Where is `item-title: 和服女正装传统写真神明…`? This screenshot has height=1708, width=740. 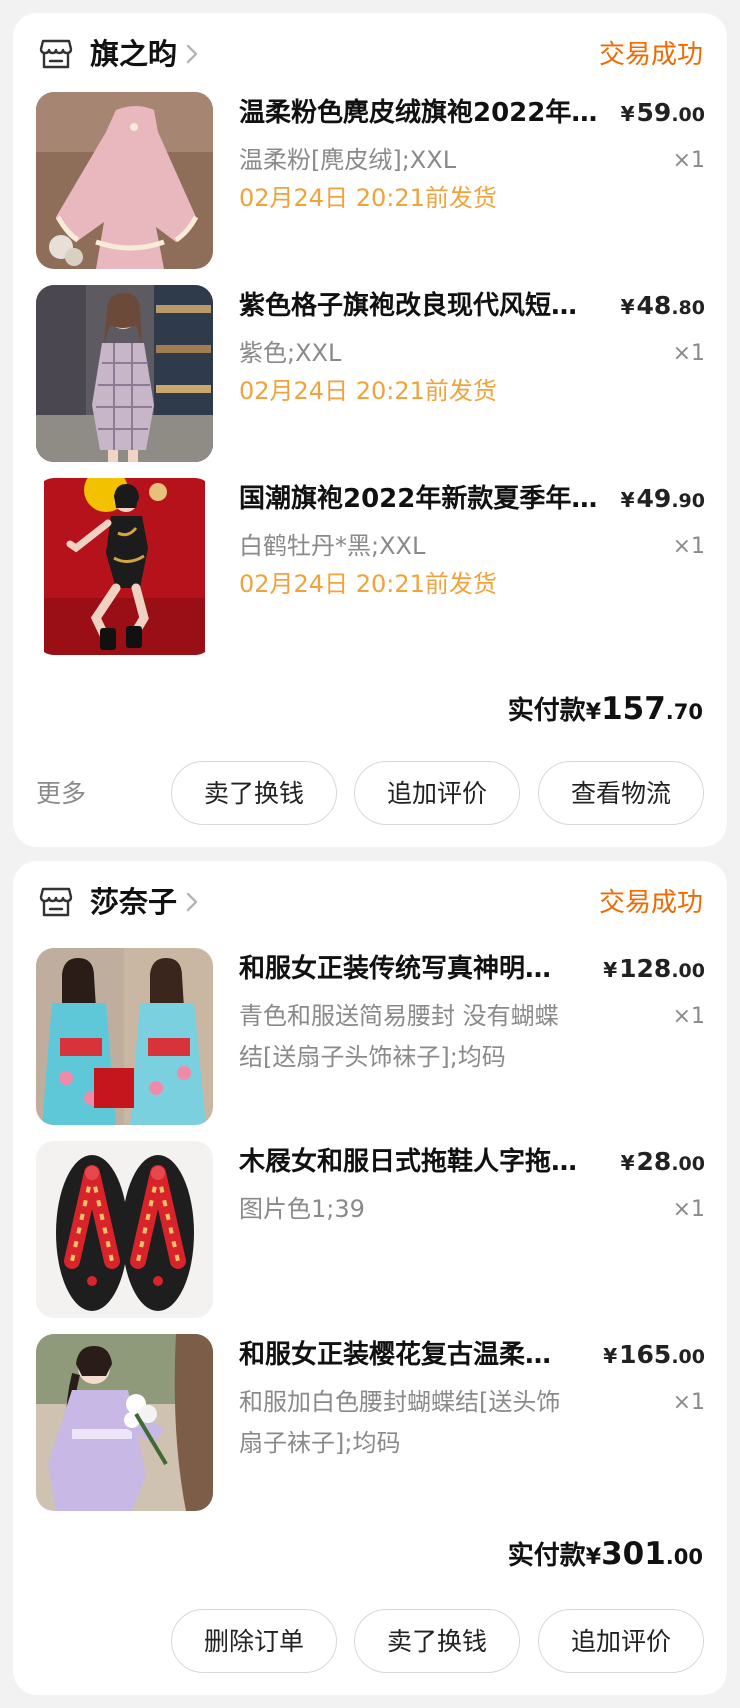
item-title: 和服女正装传统写真神明… is located at coordinates (404, 969).